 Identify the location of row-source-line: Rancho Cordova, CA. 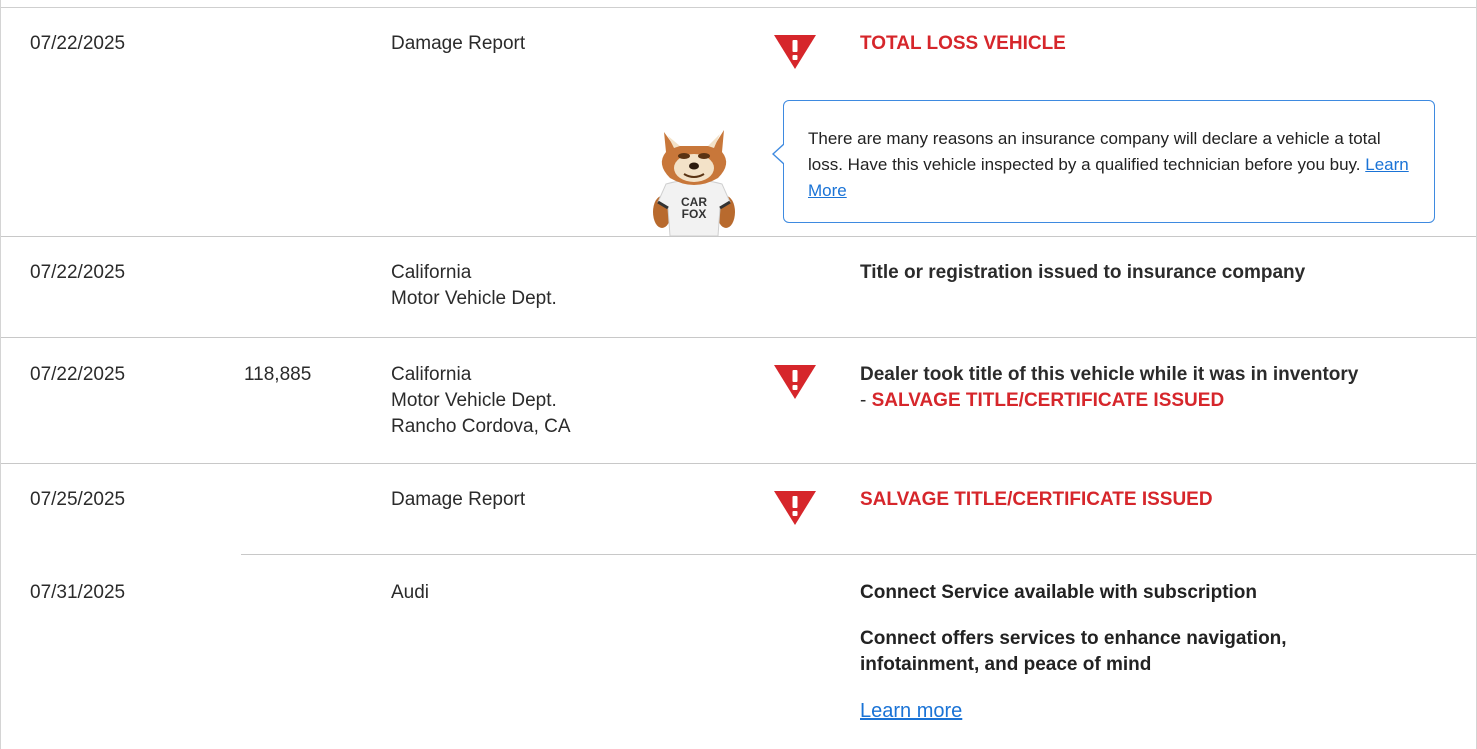
(481, 426).